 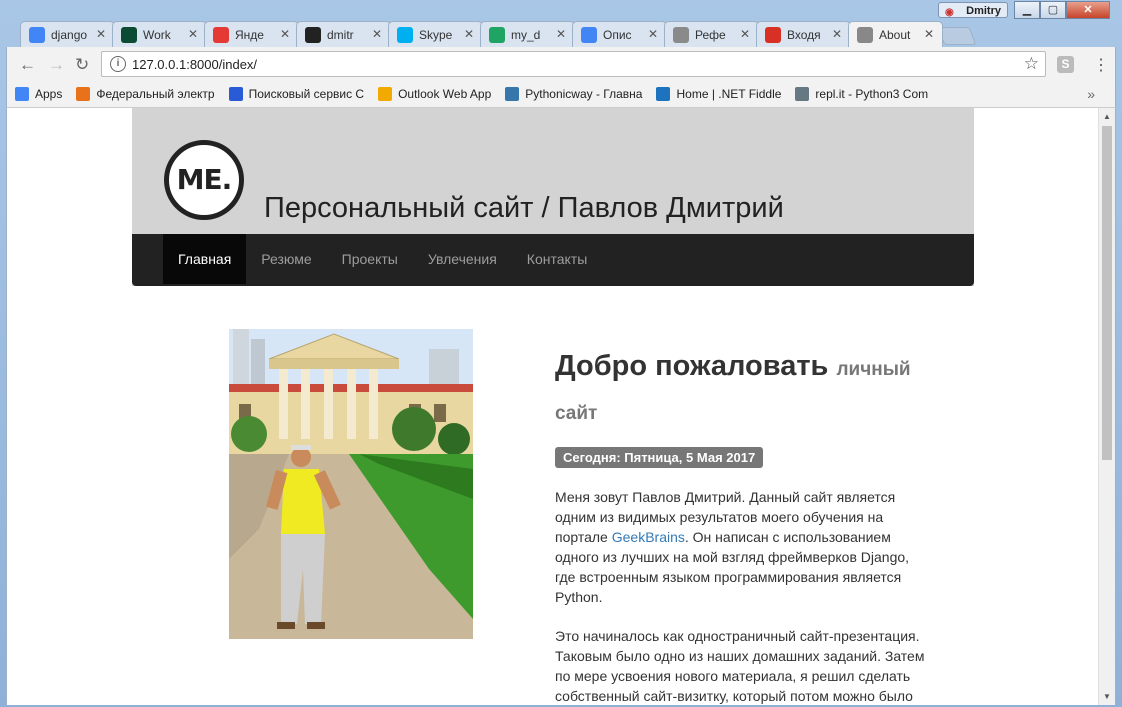 I want to click on tab-label: Рефе, so click(x=710, y=34).